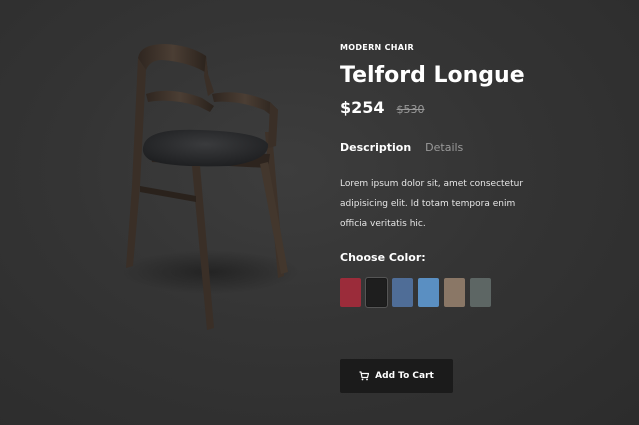 Image resolution: width=639 pixels, height=425 pixels. Describe the element at coordinates (470, 109) in the screenshot. I see `price-row: $254 $530` at that location.